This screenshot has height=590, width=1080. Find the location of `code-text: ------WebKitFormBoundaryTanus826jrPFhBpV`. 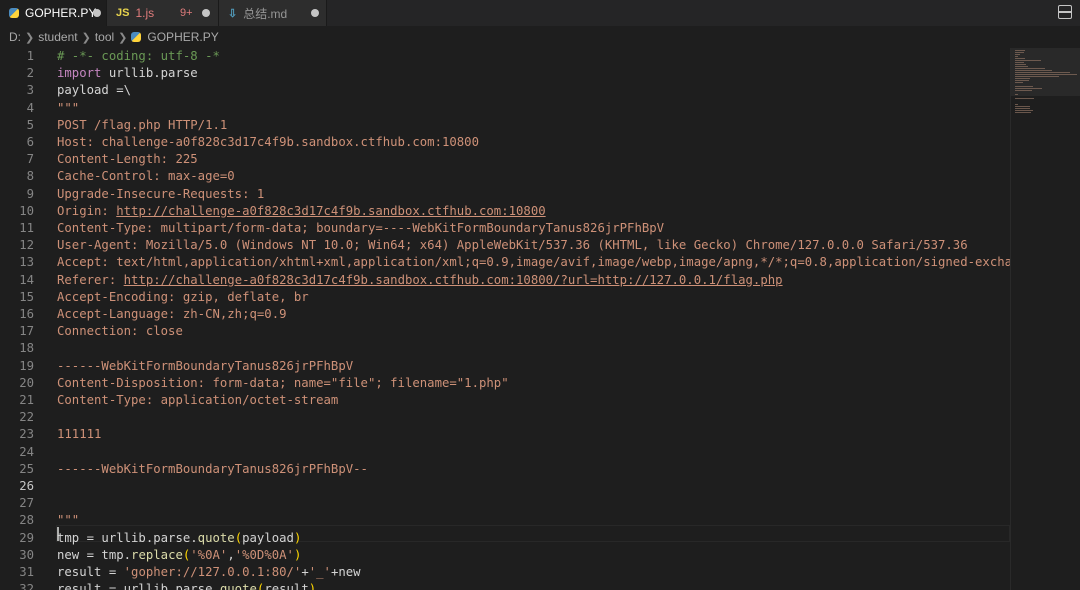

code-text: ------WebKitFormBoundaryTanus826jrPFhBpV is located at coordinates (205, 365).